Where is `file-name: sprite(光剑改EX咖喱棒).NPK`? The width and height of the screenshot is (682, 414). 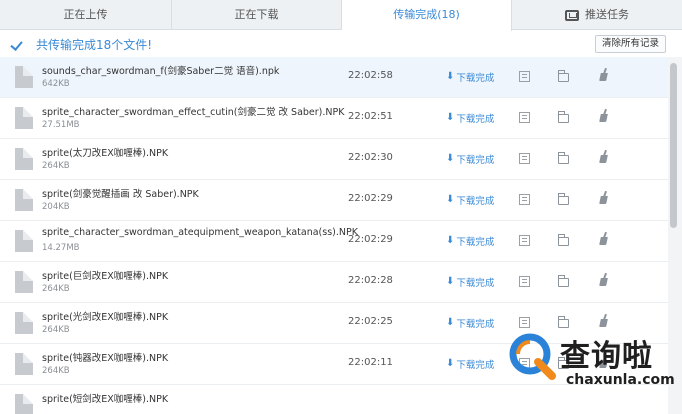 file-name: sprite(光剑改EX咖喱棒).NPK is located at coordinates (105, 317).